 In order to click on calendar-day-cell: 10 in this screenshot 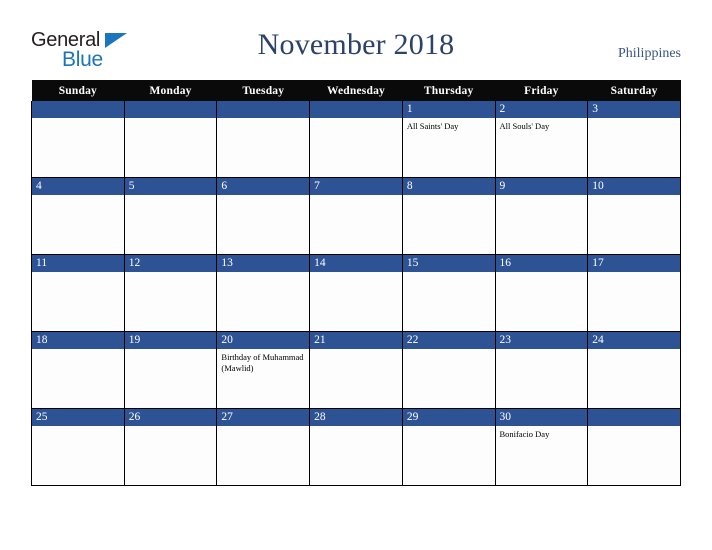, I will do `click(634, 216)`.